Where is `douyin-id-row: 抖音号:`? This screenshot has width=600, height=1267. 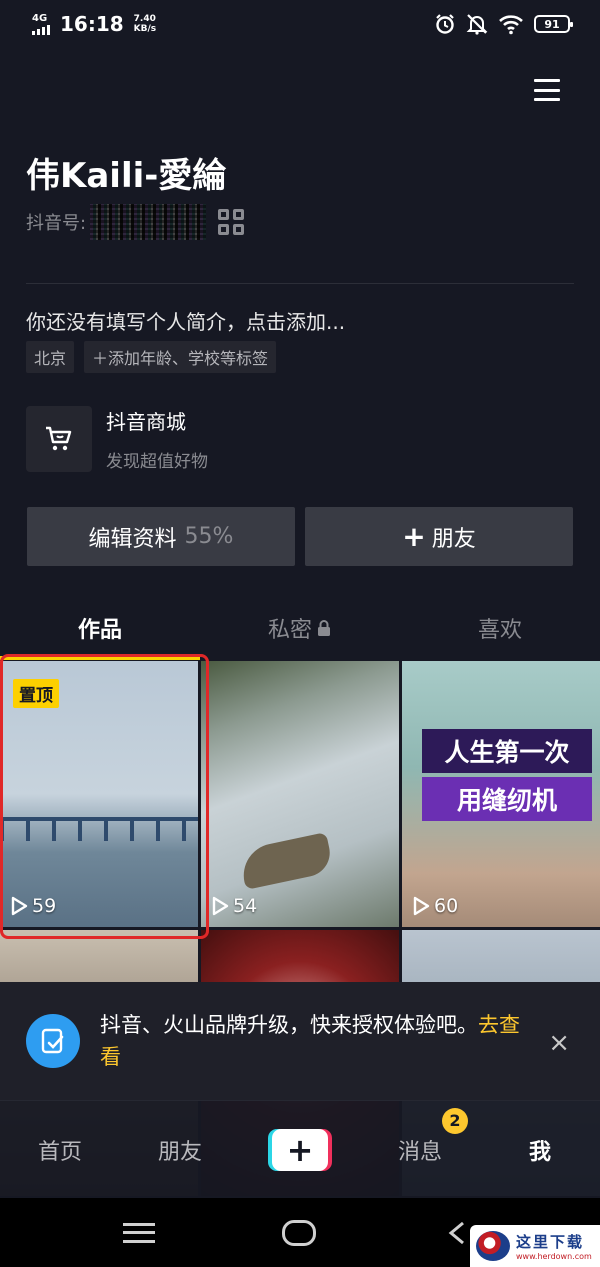
douyin-id-row: 抖音号: is located at coordinates (135, 222).